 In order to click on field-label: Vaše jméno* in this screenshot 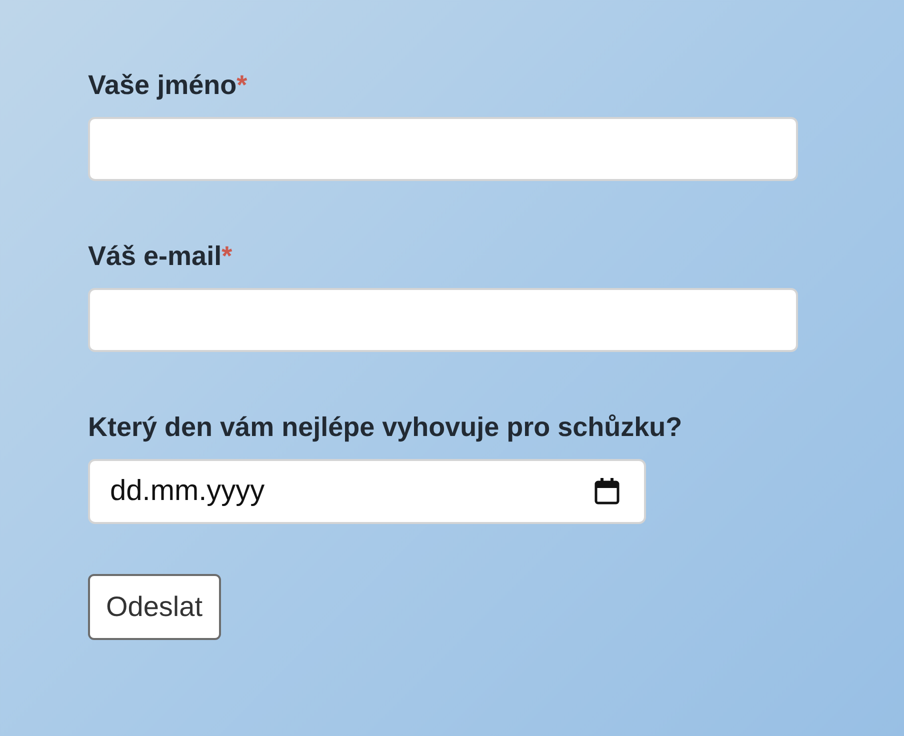, I will do `click(168, 85)`.